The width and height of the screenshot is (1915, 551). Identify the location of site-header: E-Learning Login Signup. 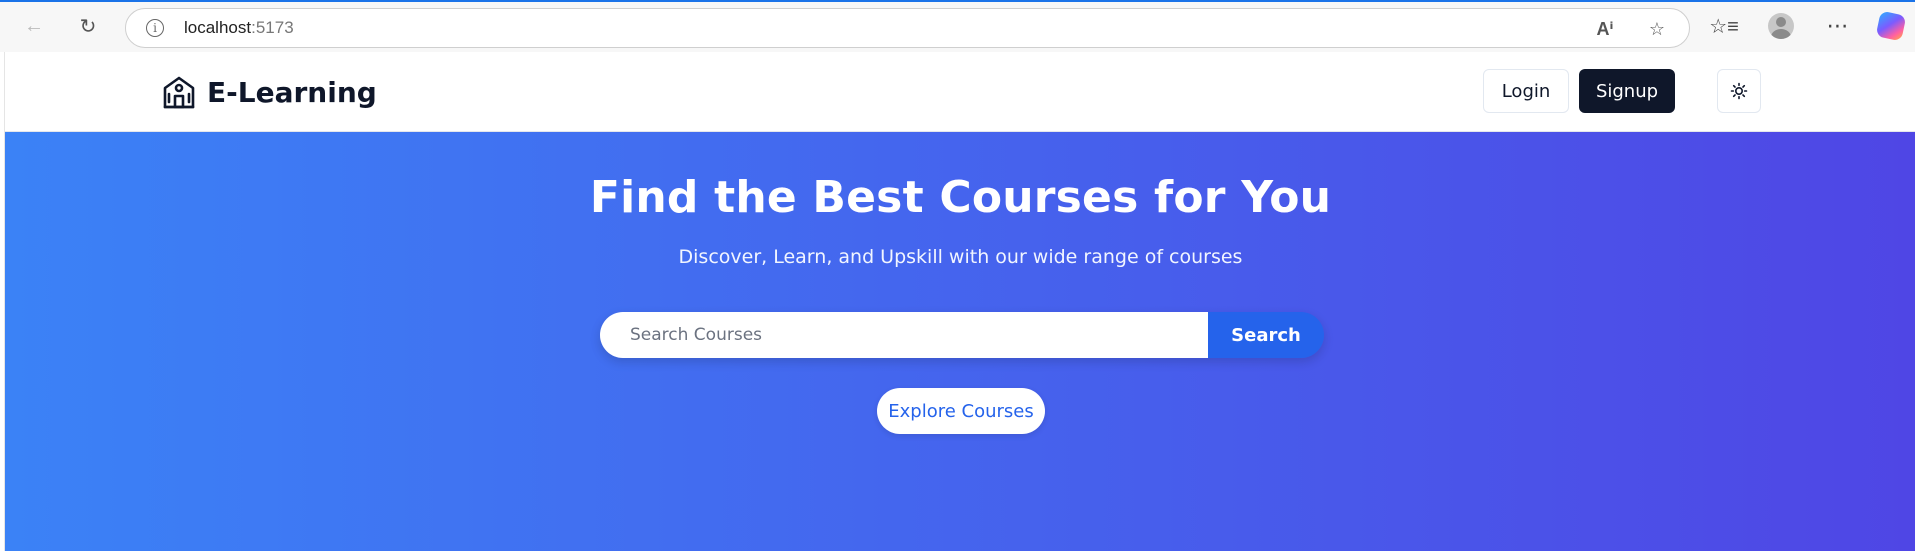
(960, 92).